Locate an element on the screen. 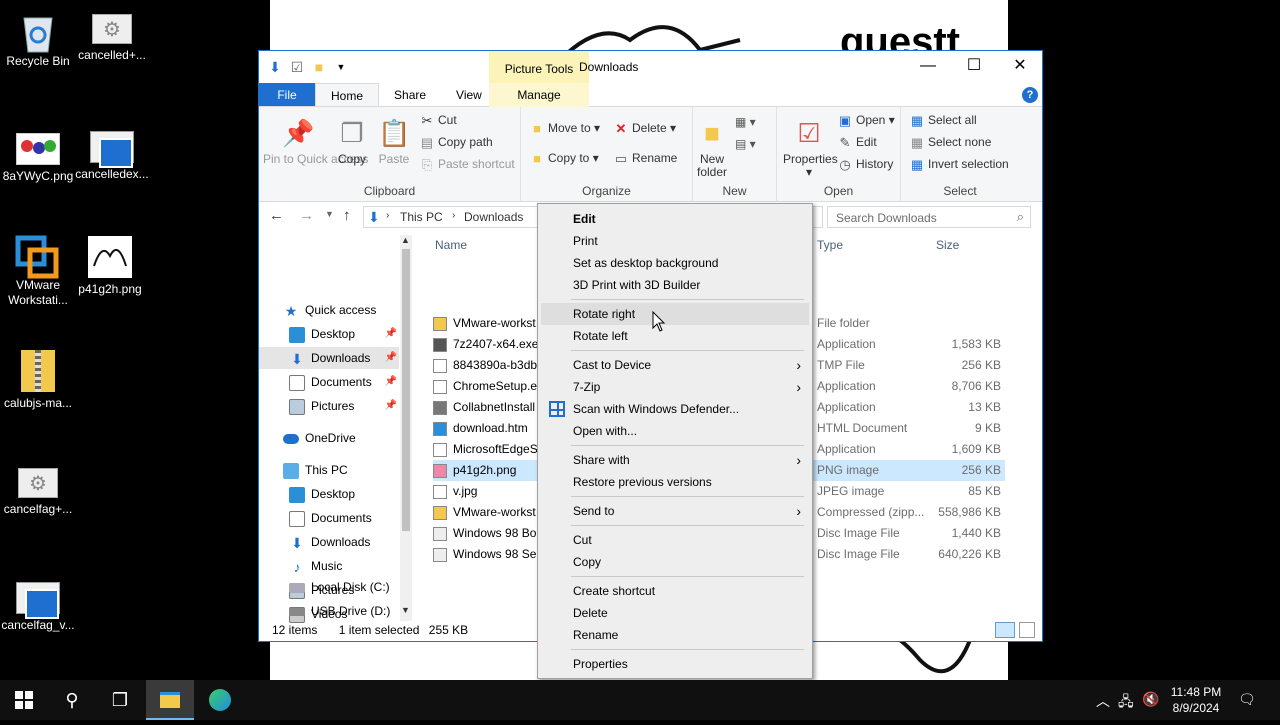  up-button: ↑ is located at coordinates (347, 215).